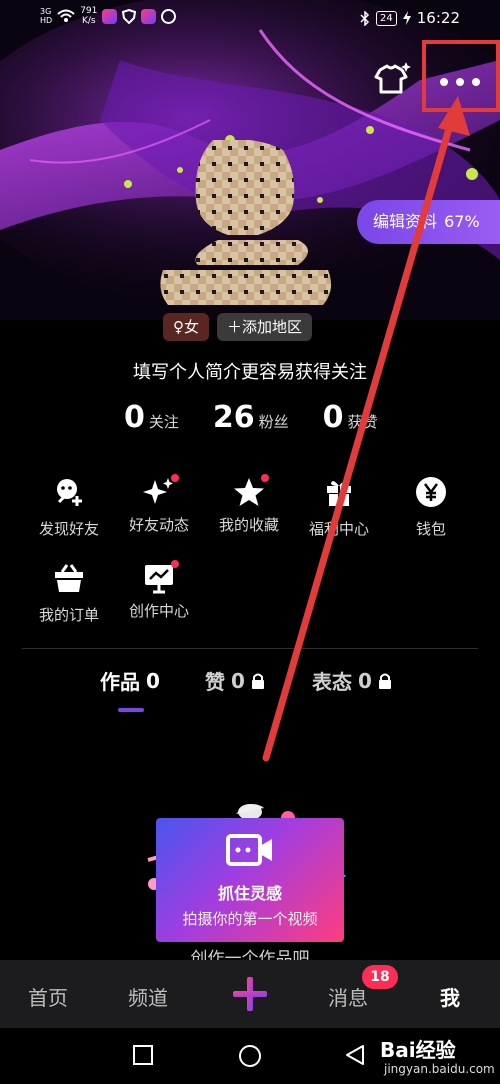 The height and width of the screenshot is (1084, 500). I want to click on app-notification-icon, so click(110, 16).